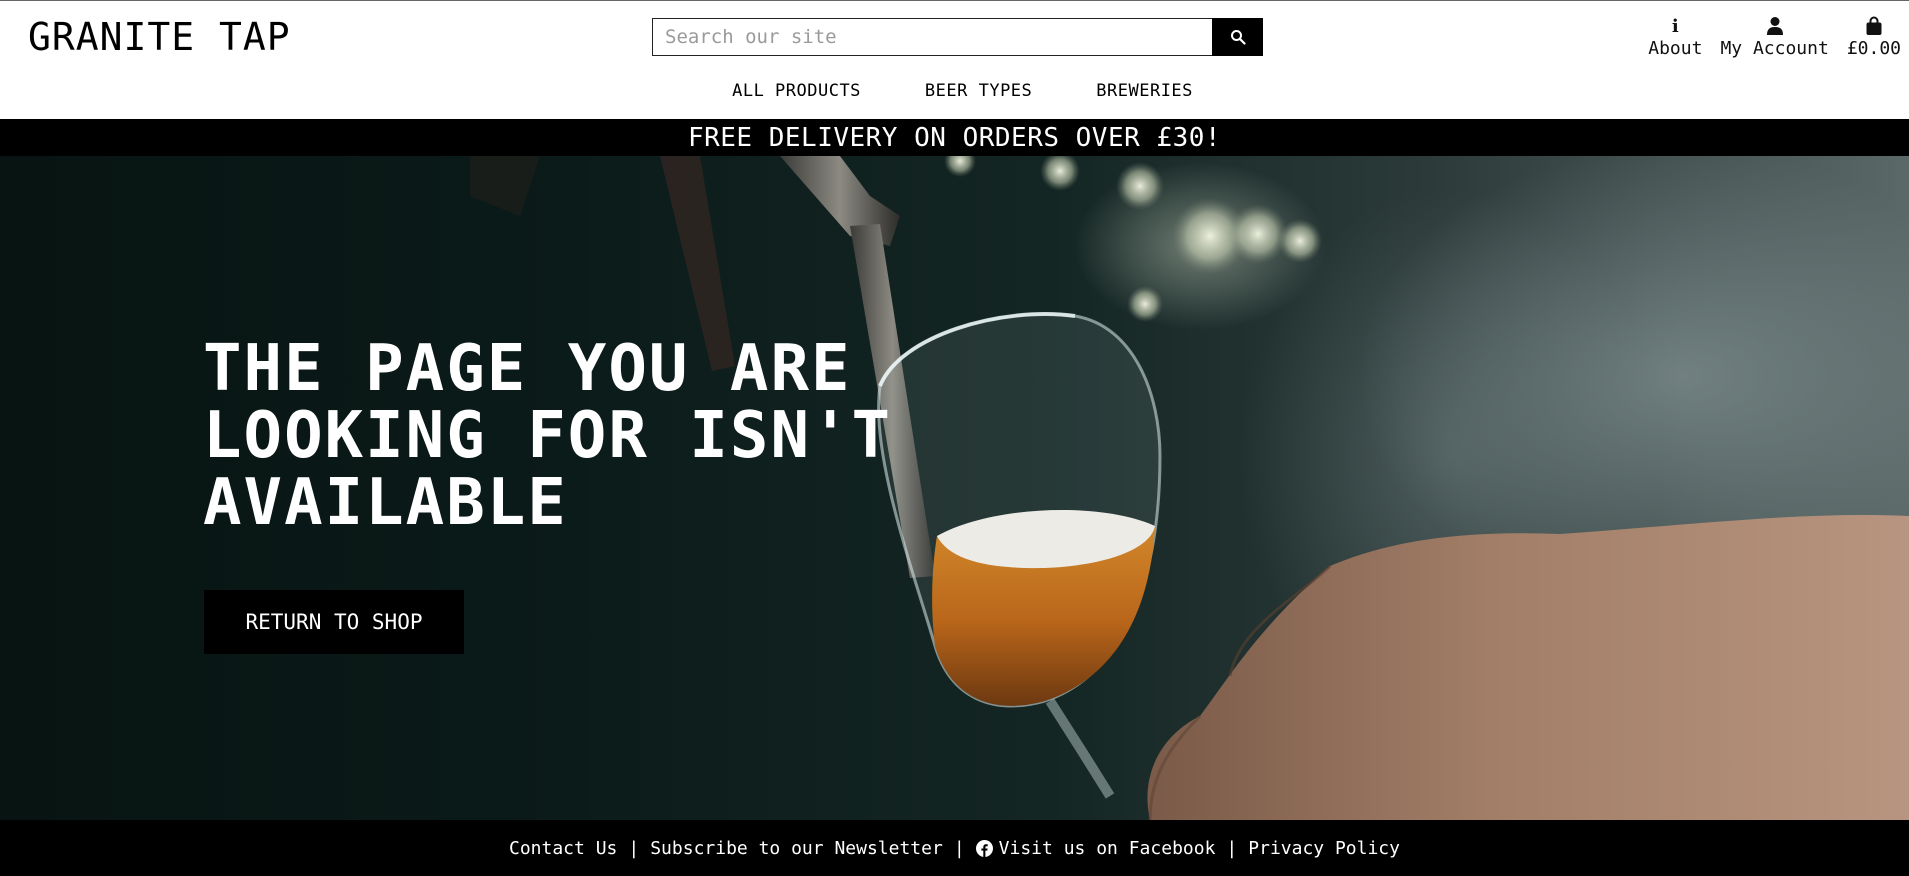  I want to click on free-delivery-banner: FREE DELIVERY ON ORDERS OVER £30!, so click(954, 137).